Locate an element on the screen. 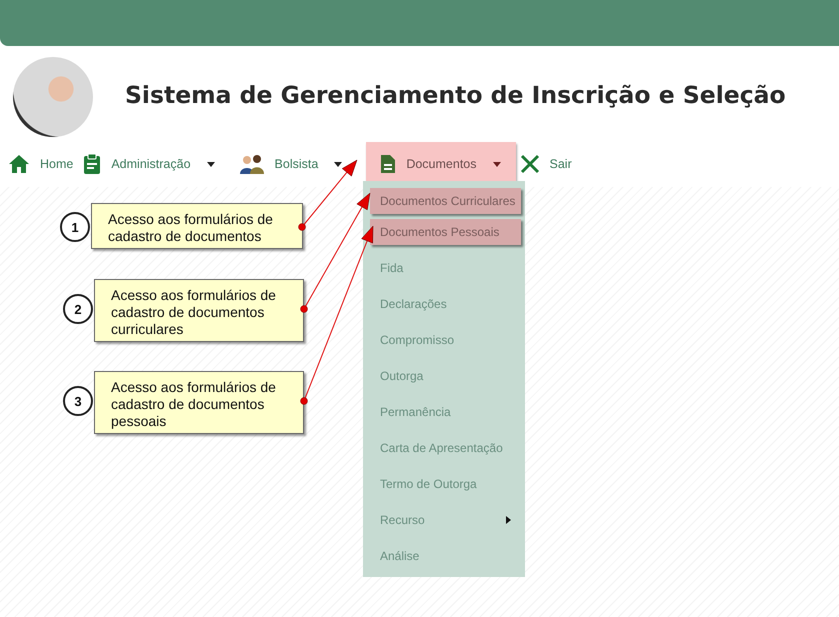 This screenshot has height=617, width=839. menu-item: Declarações is located at coordinates (444, 304).